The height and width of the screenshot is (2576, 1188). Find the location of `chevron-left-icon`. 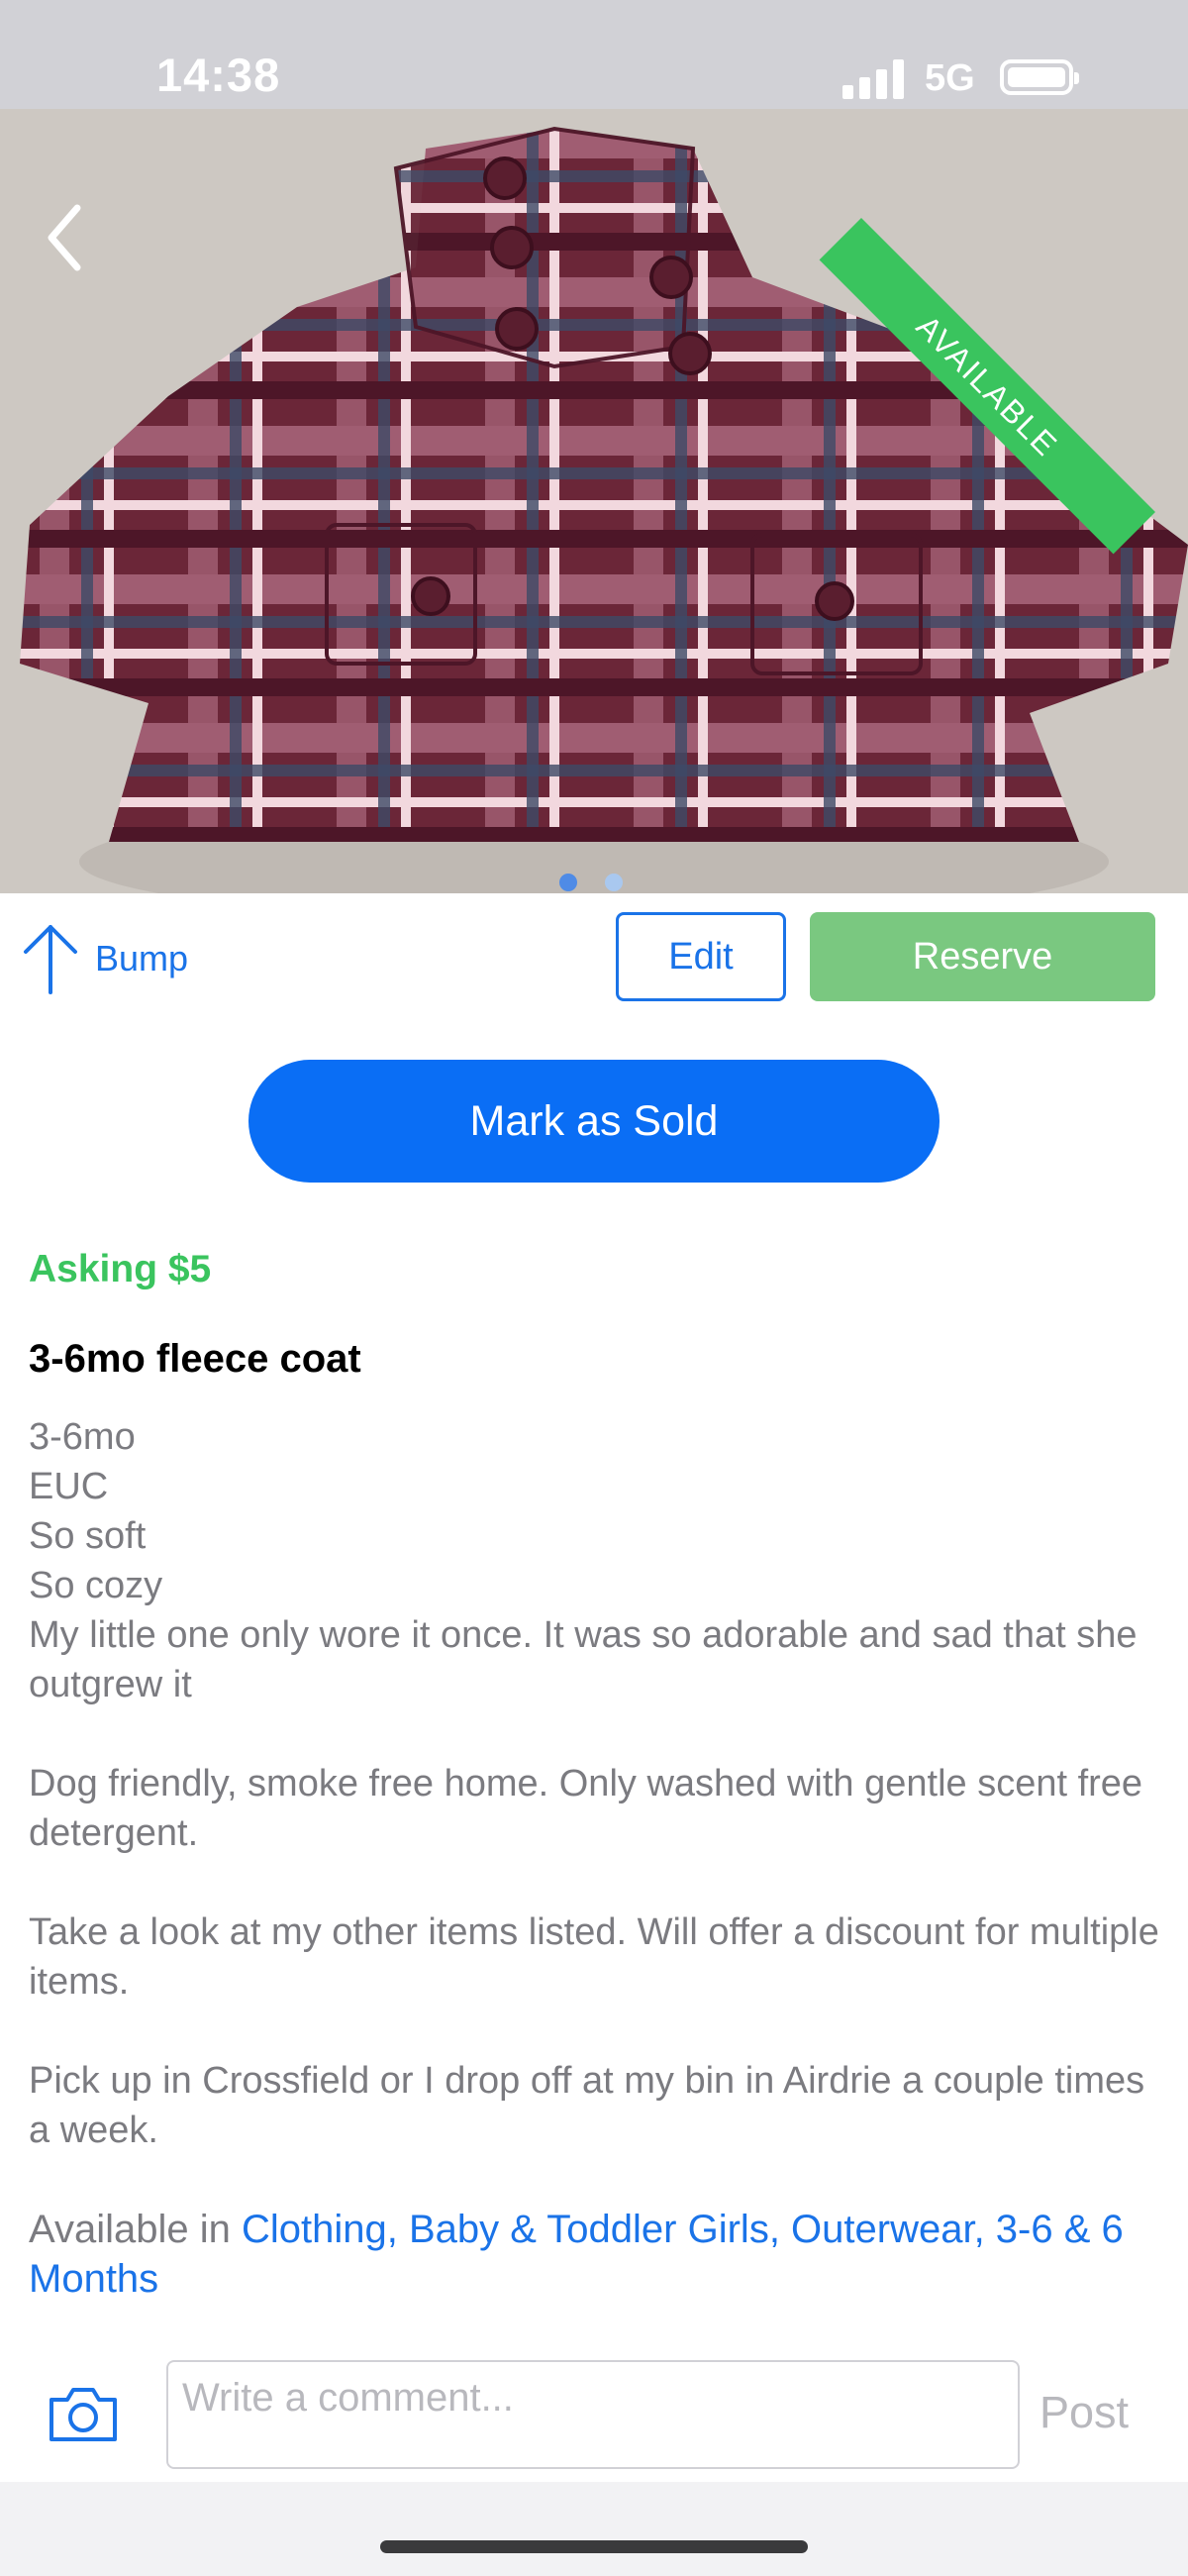

chevron-left-icon is located at coordinates (64, 237).